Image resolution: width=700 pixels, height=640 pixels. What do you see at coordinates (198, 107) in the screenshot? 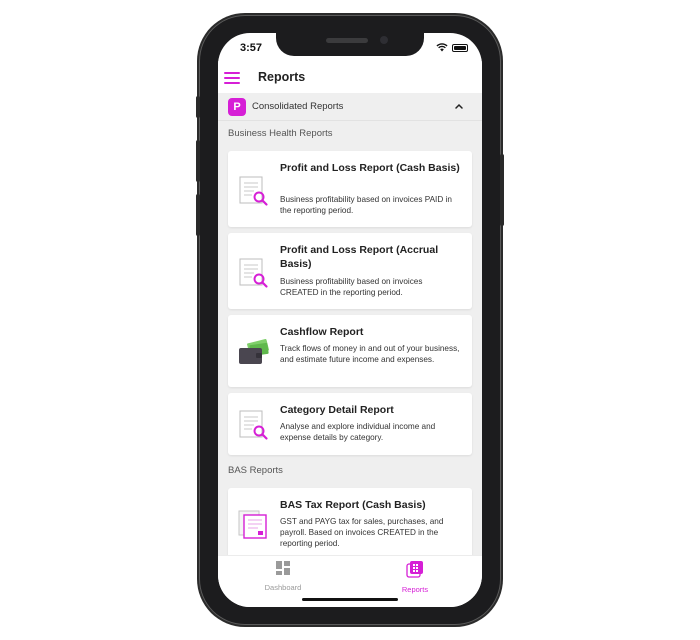
I see `mute-switch` at bounding box center [198, 107].